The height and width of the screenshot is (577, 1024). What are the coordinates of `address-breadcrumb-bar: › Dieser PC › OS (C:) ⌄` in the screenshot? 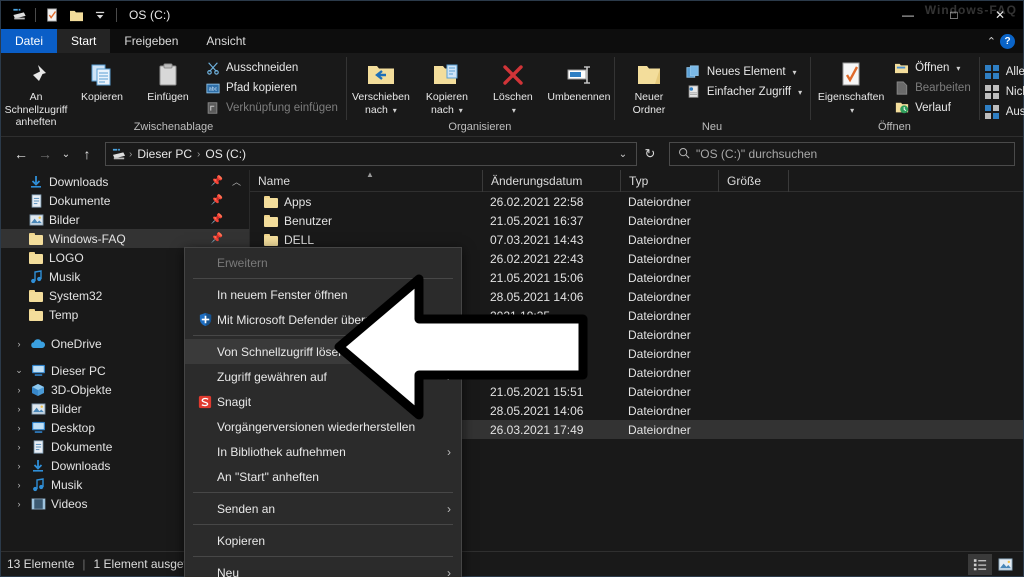 It's located at (371, 154).